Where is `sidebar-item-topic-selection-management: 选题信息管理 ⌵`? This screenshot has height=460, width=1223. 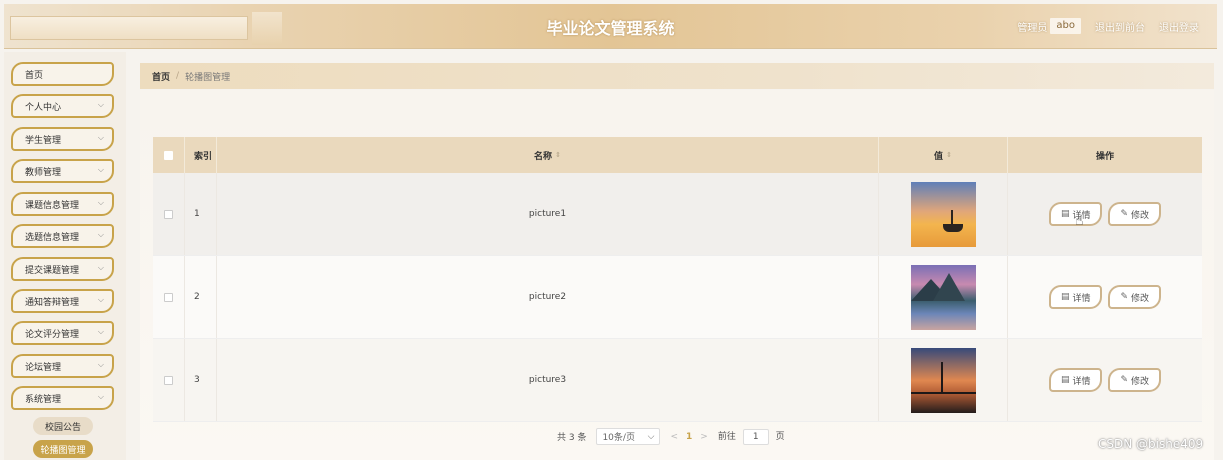
sidebar-item-topic-selection-management: 选题信息管理 ⌵ is located at coordinates (62, 236).